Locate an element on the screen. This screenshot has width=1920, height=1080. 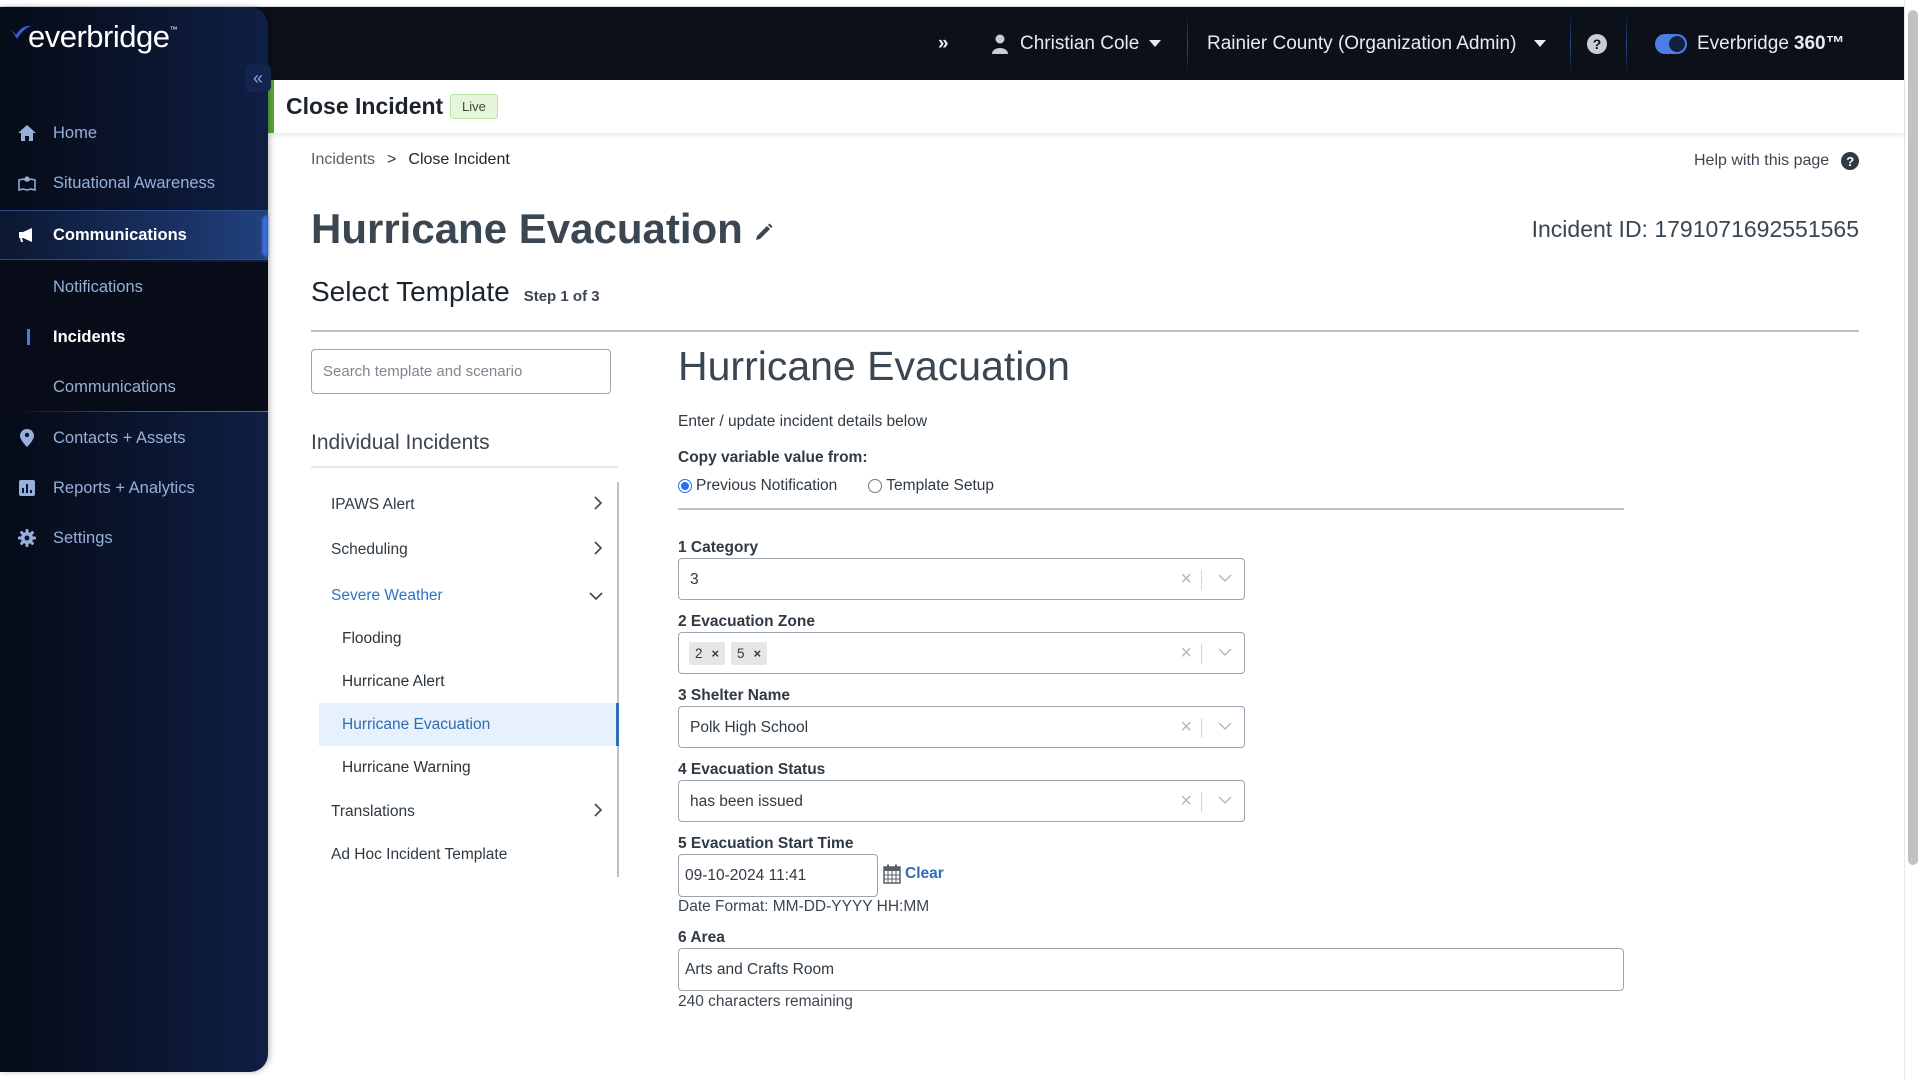
sidebar-divider is located at coordinates (139, 411).